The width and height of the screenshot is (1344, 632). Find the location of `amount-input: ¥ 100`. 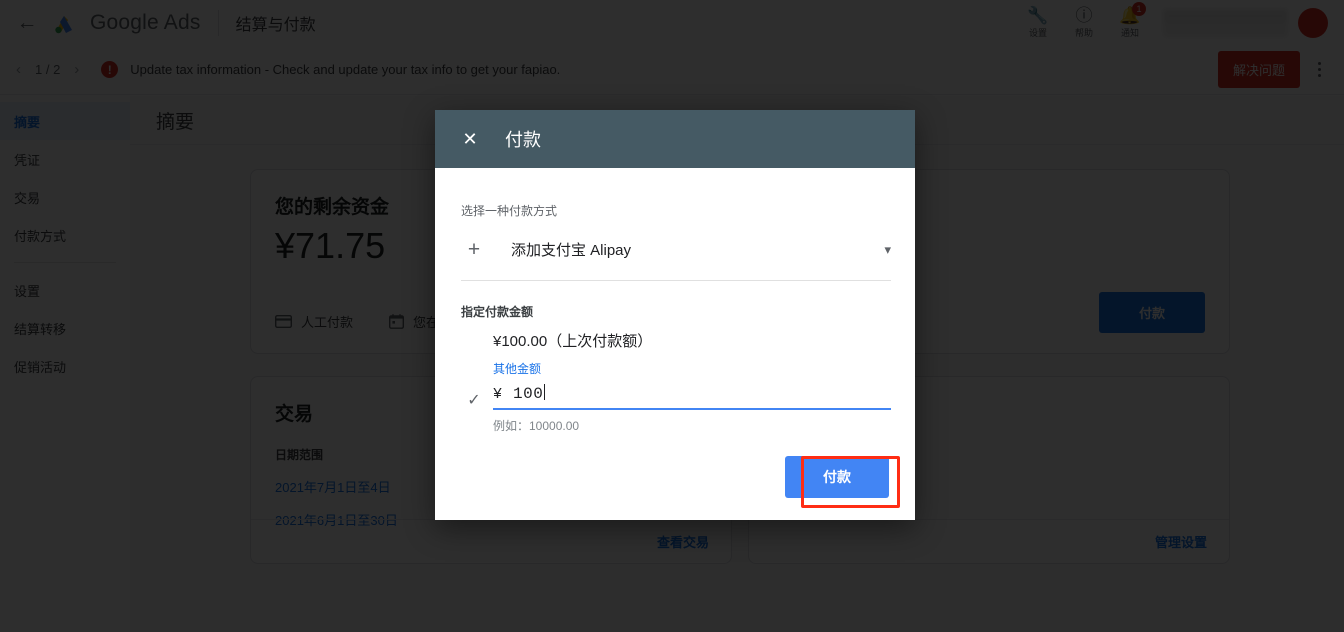

amount-input: ¥ 100 is located at coordinates (692, 396).